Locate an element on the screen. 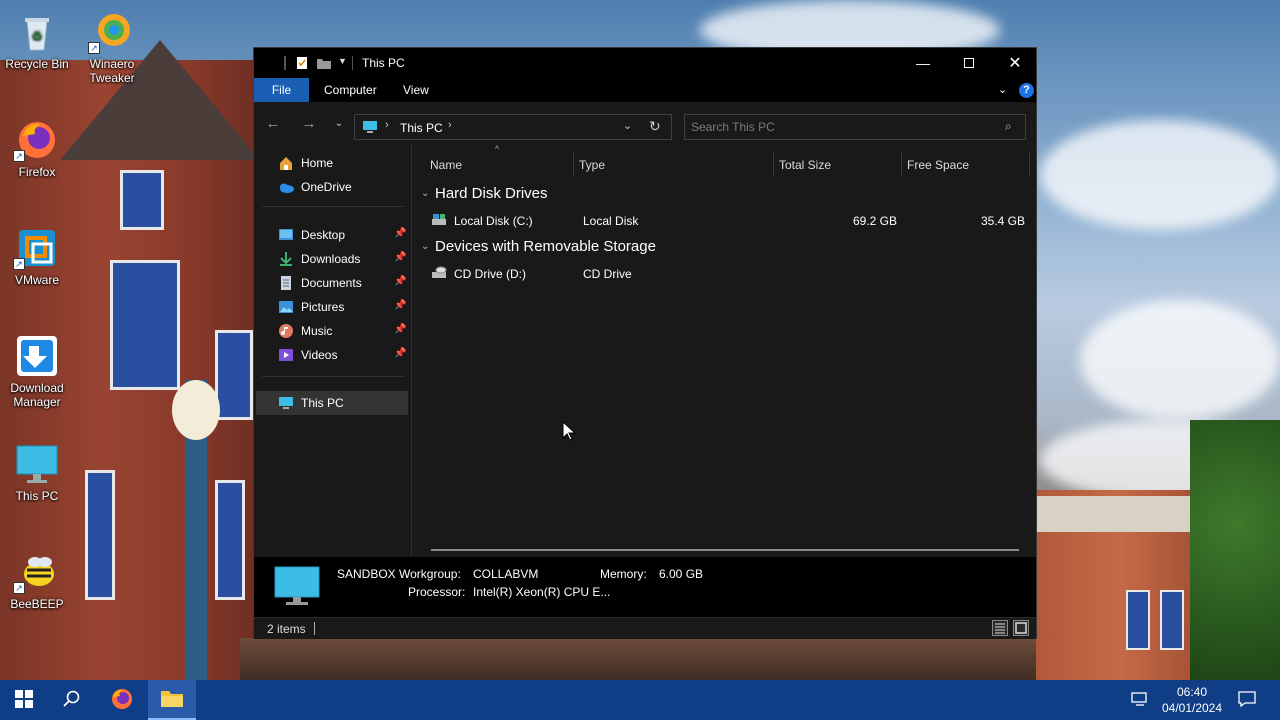 The image size is (1280, 720). item-count: 2 items is located at coordinates (286, 629).